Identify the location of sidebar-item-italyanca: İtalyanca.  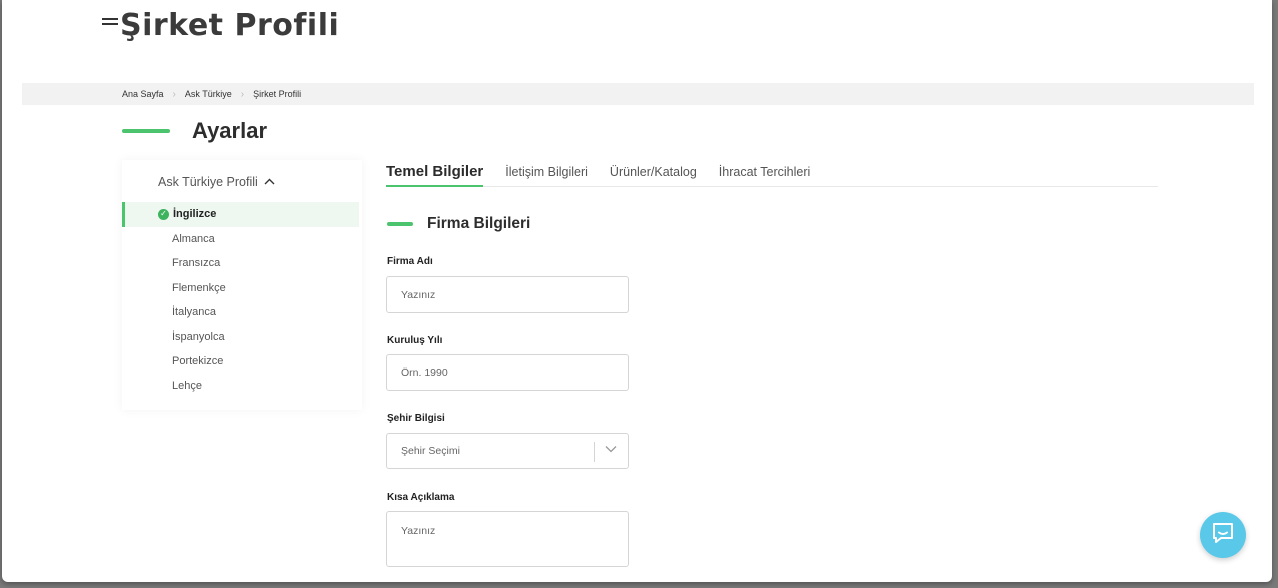
(240, 312).